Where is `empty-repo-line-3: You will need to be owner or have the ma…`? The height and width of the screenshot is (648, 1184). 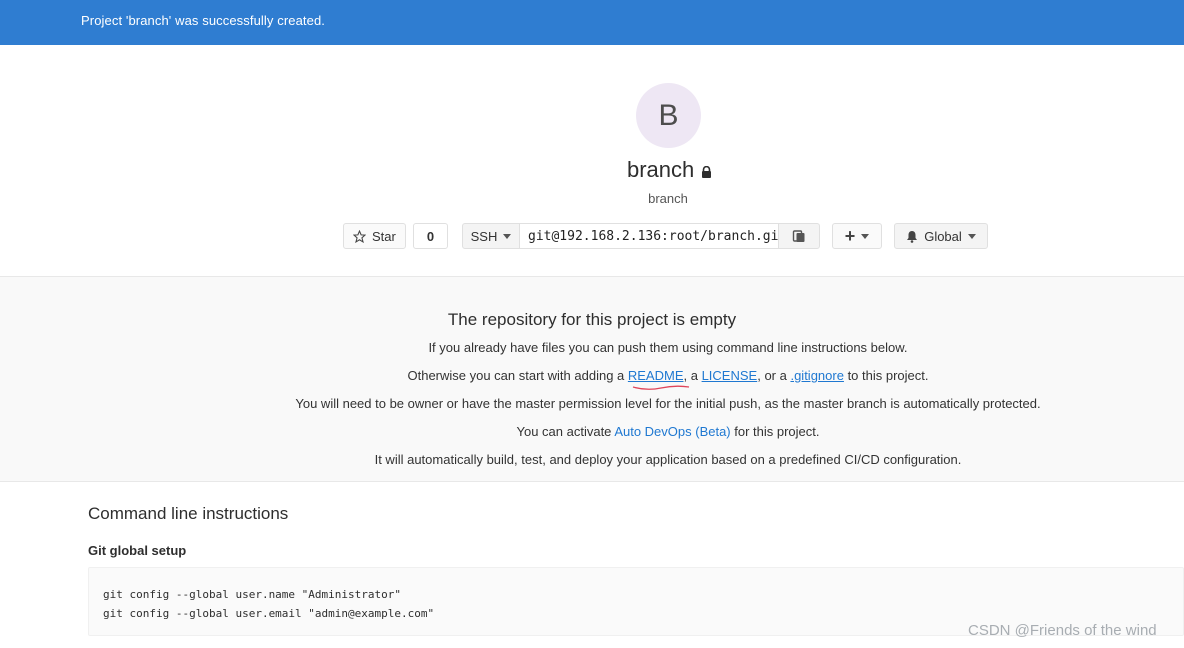 empty-repo-line-3: You will need to be owner or have the ma… is located at coordinates (668, 403).